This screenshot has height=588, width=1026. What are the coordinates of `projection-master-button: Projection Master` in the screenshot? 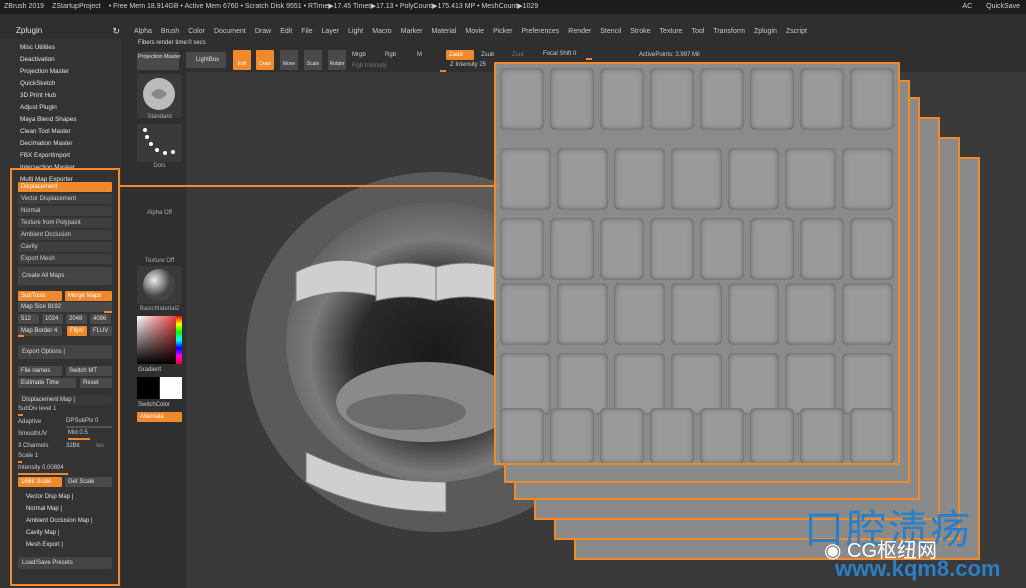 It's located at (159, 61).